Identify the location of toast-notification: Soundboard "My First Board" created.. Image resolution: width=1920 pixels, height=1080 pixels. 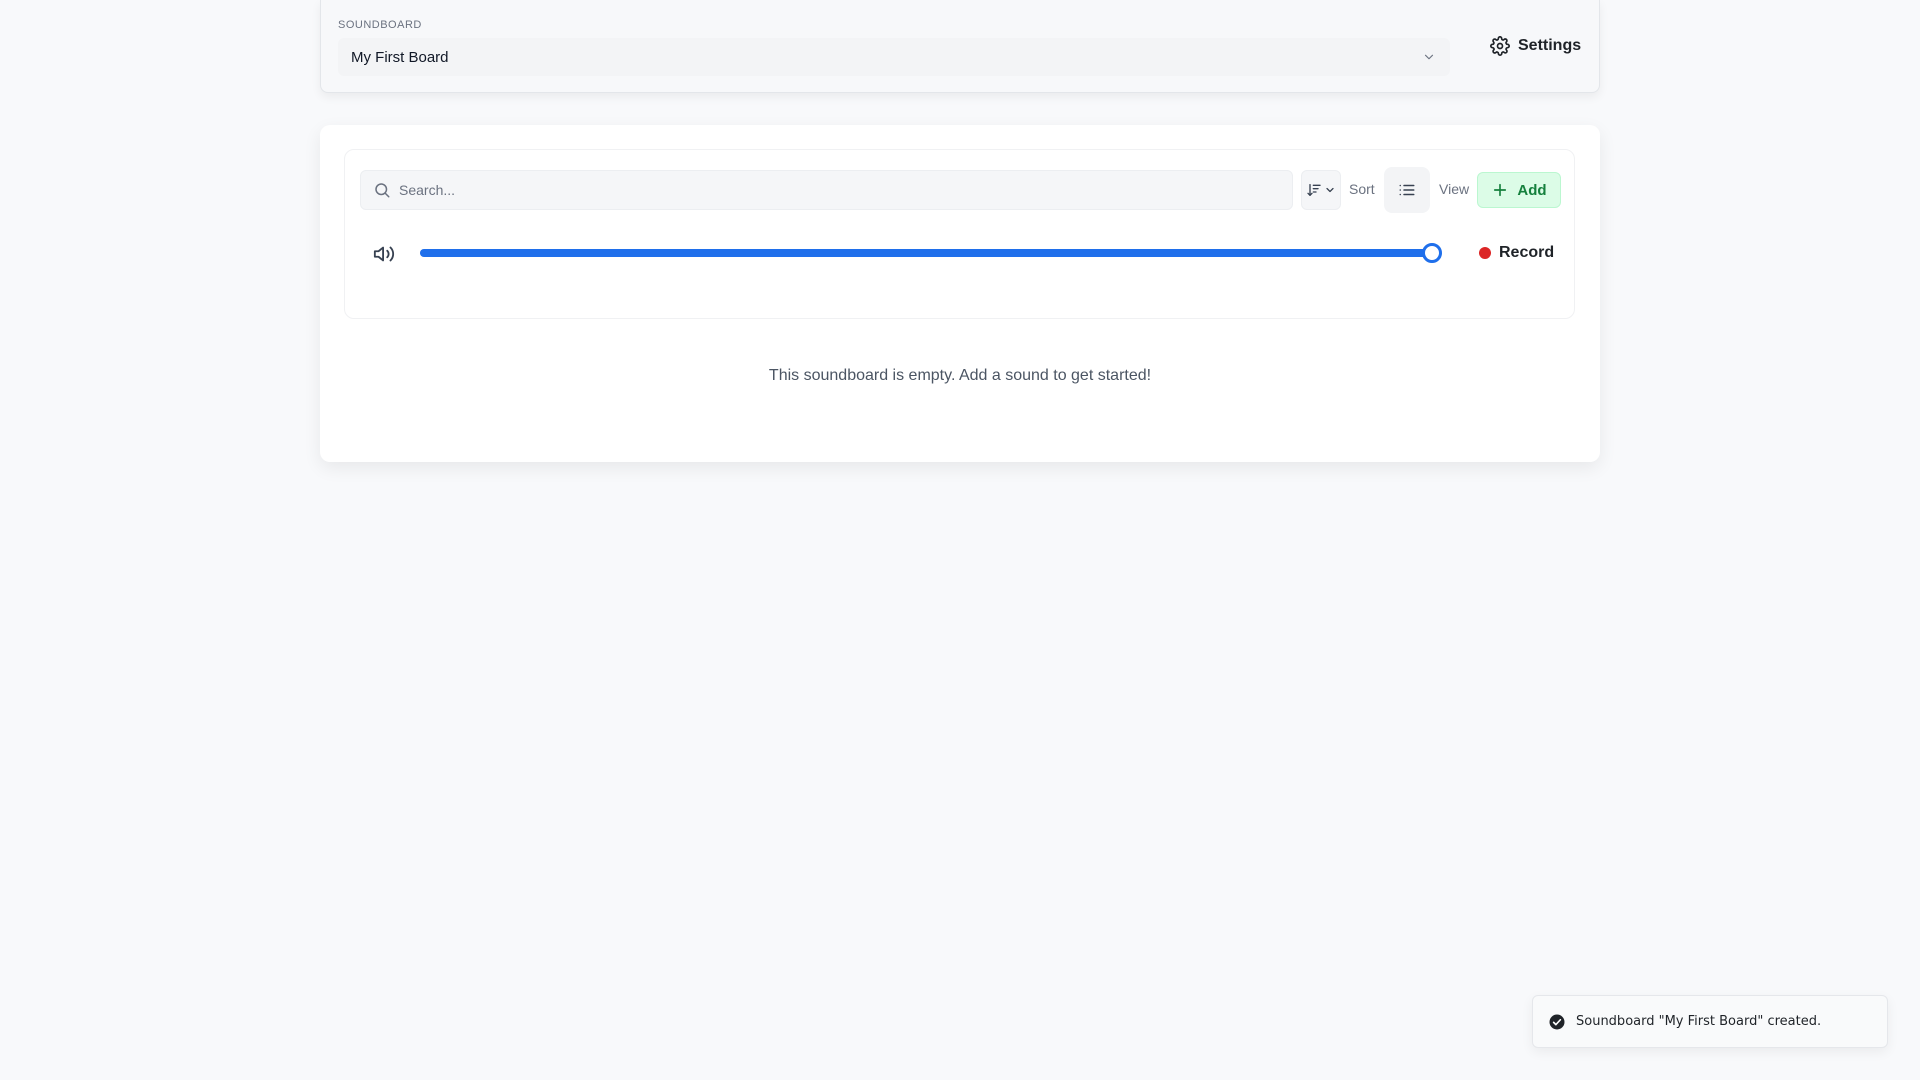
(1710, 1021).